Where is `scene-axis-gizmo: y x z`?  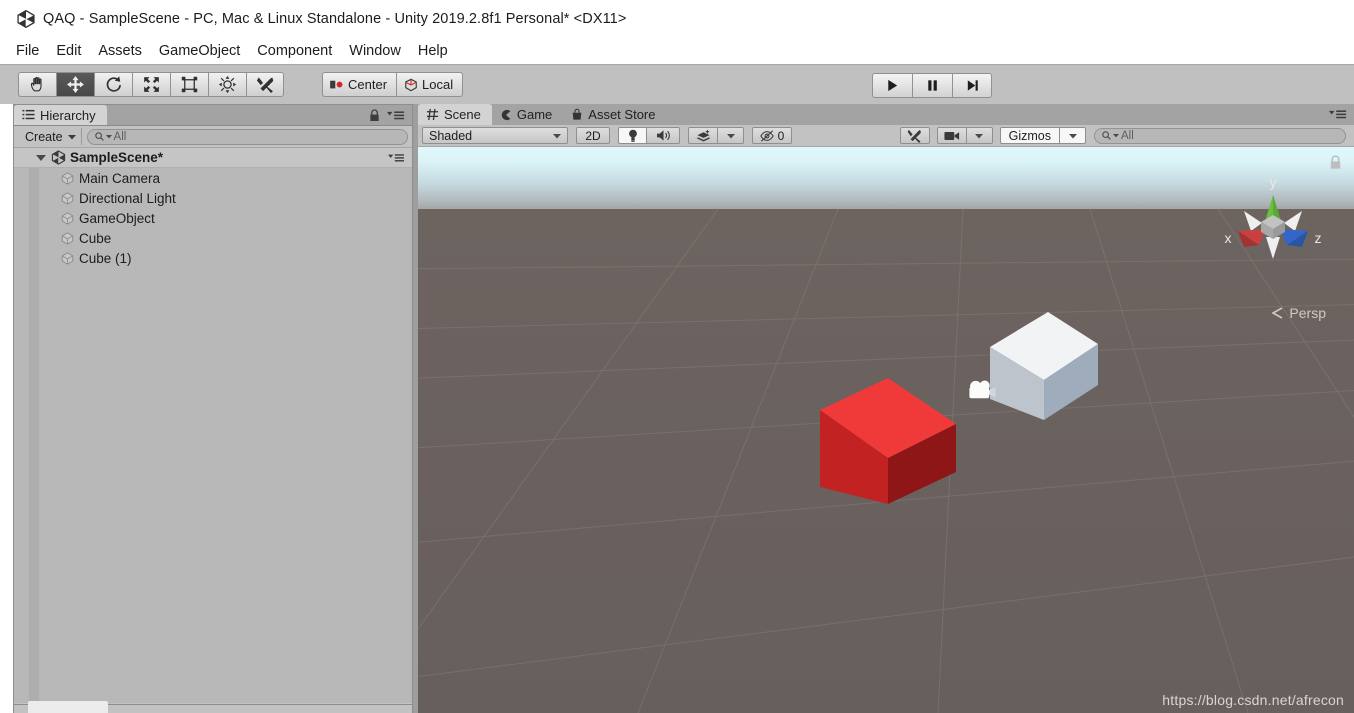 scene-axis-gizmo: y x z is located at coordinates (1273, 229).